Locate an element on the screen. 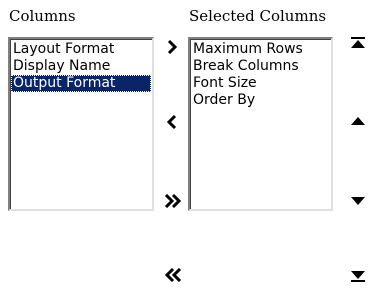  remove-column-button is located at coordinates (172, 122).